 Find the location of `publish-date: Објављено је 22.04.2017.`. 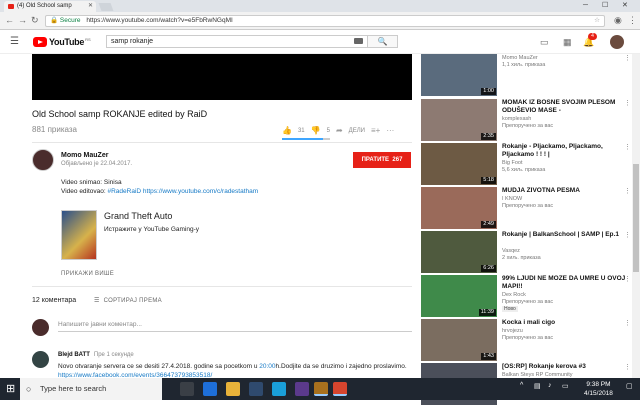

publish-date: Објављено је 22.04.2017. is located at coordinates (97, 164).